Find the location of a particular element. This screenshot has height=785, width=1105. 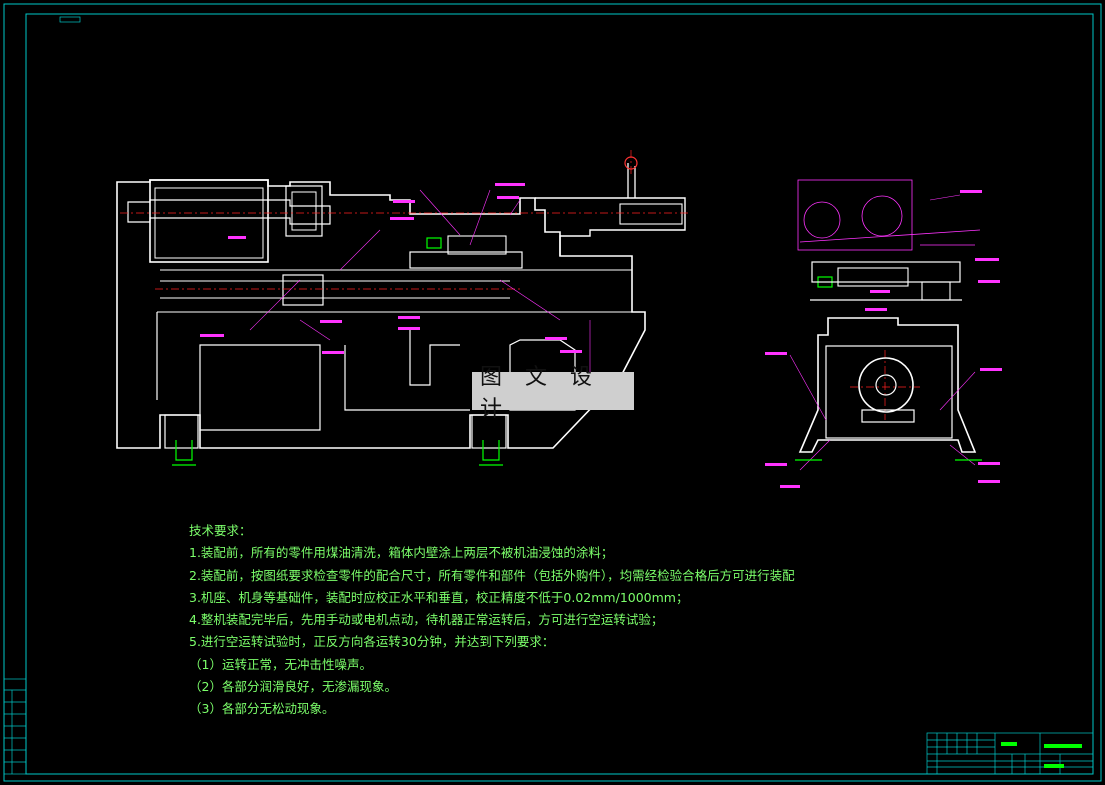

requirement-item: （3）各部分无松动现象。 is located at coordinates (262, 709).